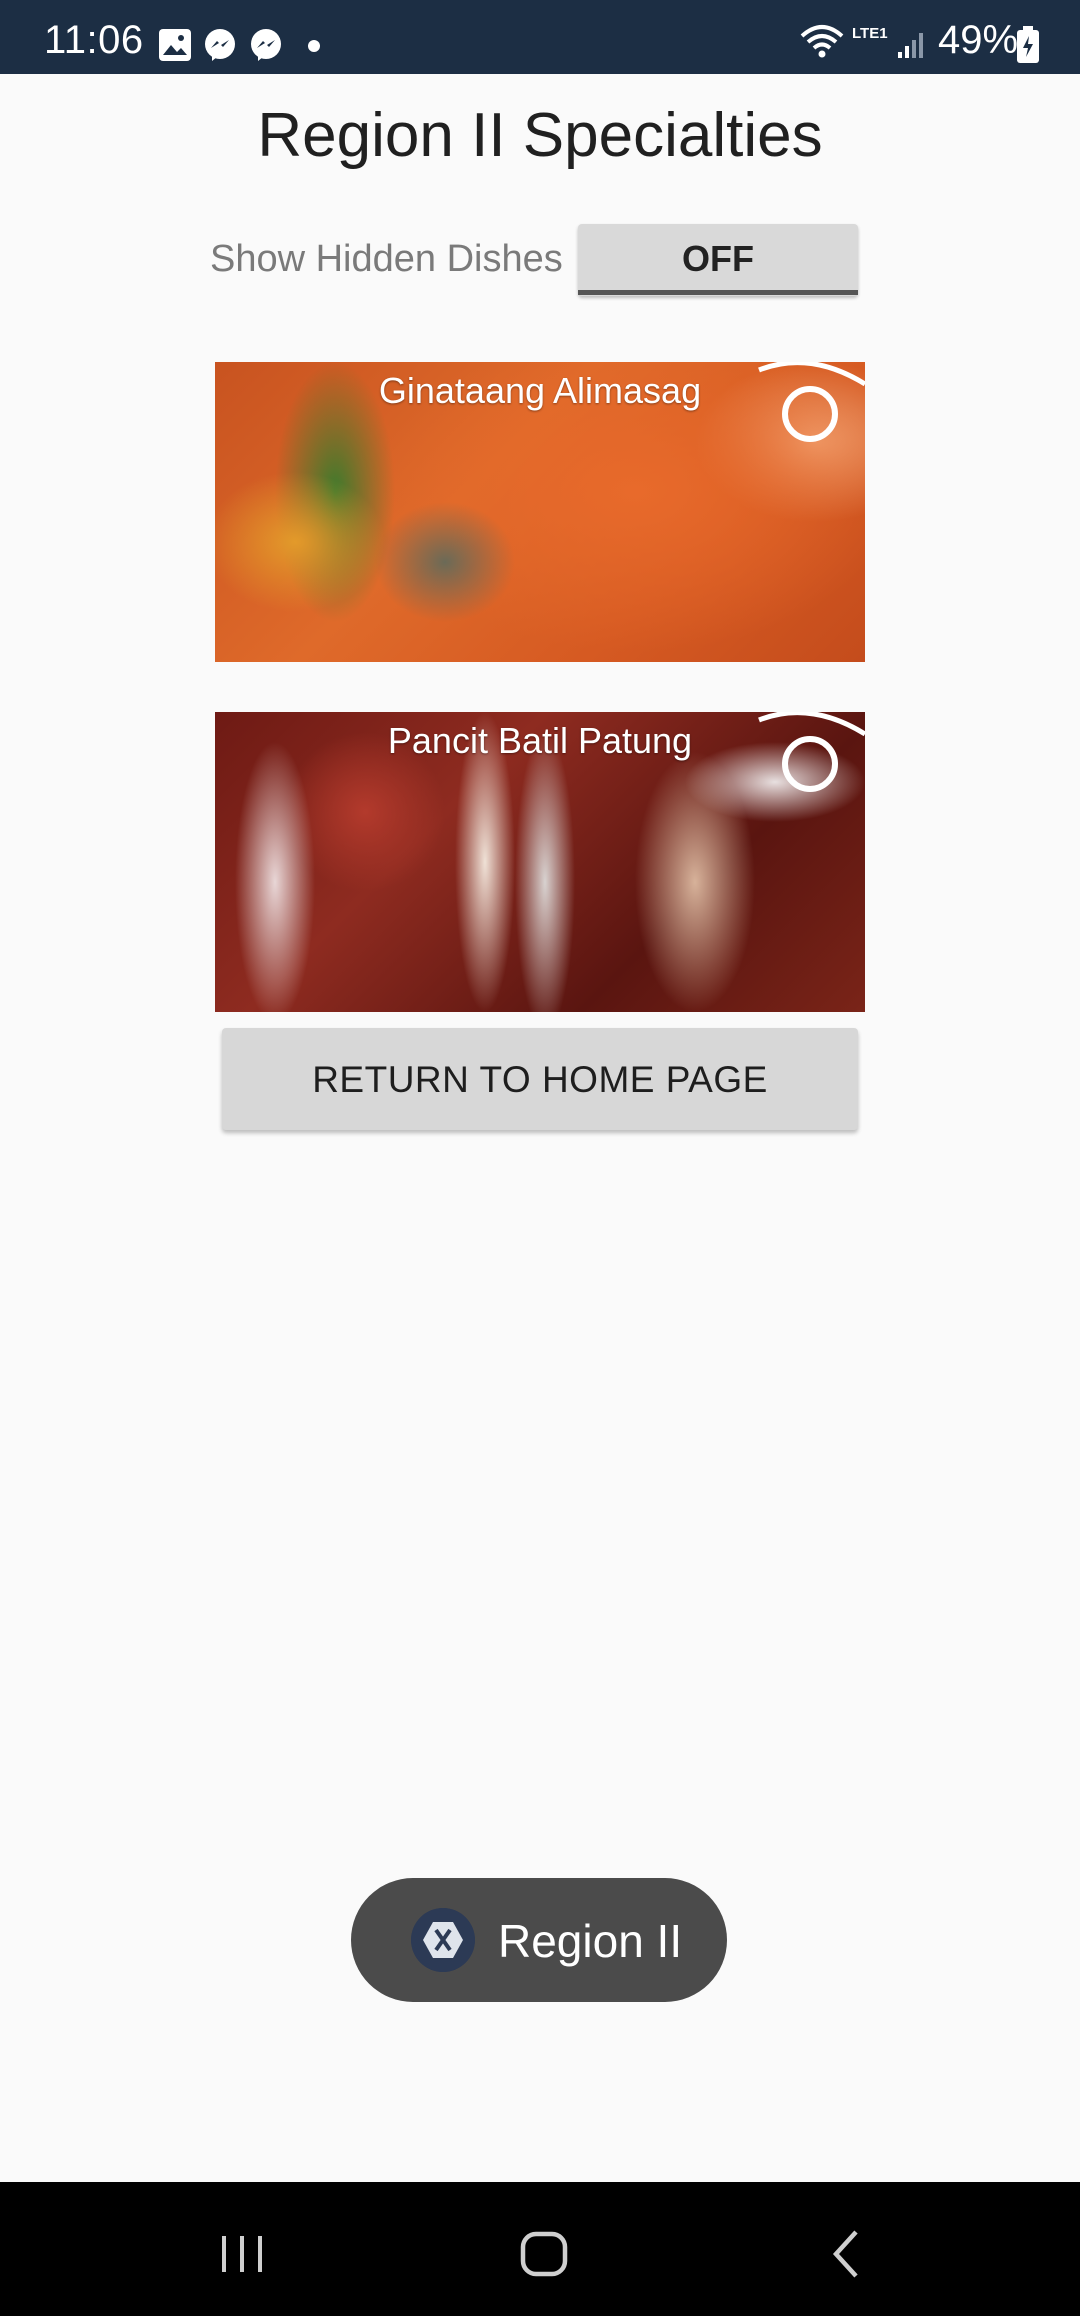  I want to click on battery-percent: 49%, so click(978, 40).